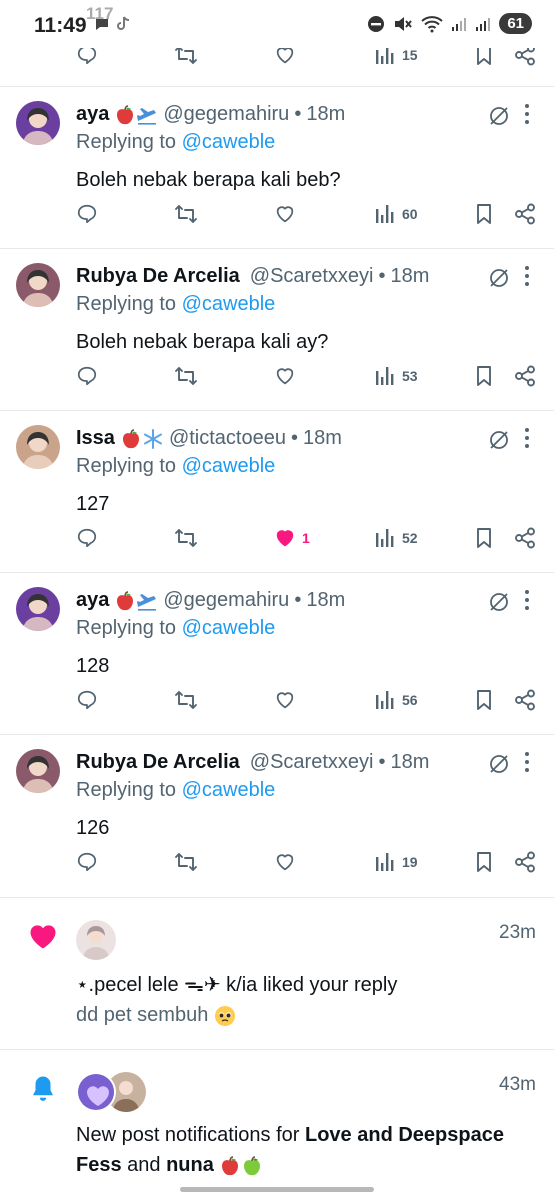 This screenshot has height=1200, width=554. What do you see at coordinates (190, 1165) in the screenshot?
I see `account-link-nuna: nuna` at bounding box center [190, 1165].